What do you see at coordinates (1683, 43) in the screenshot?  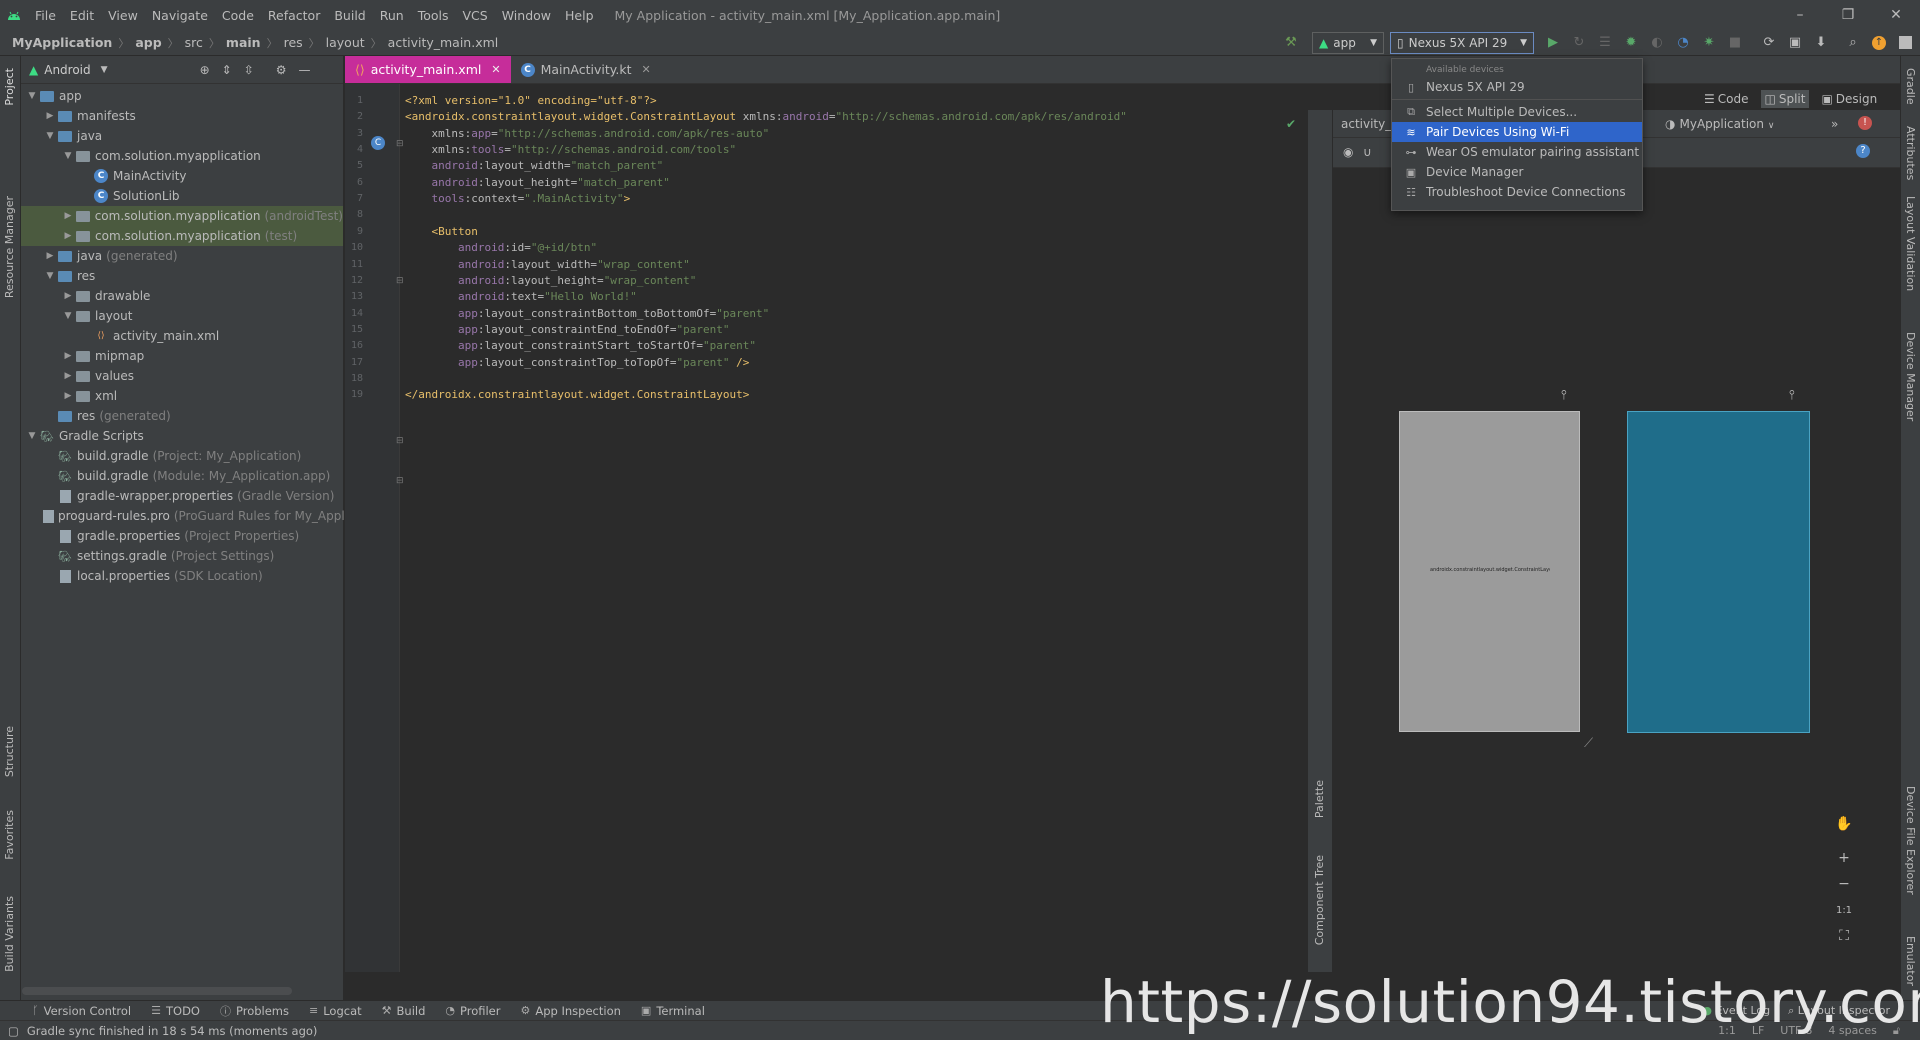 I see `profile-icon: ◔` at bounding box center [1683, 43].